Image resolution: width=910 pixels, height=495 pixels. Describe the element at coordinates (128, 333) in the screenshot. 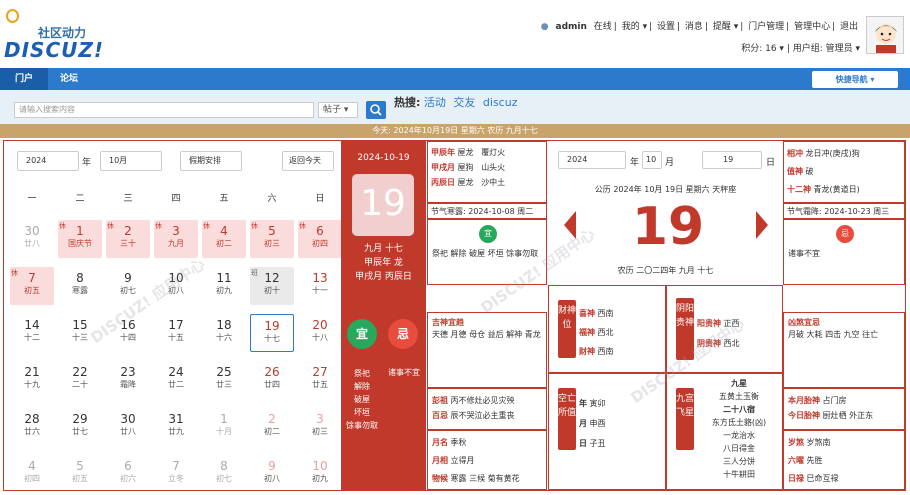

I see `calendar-day: 16 十四` at that location.